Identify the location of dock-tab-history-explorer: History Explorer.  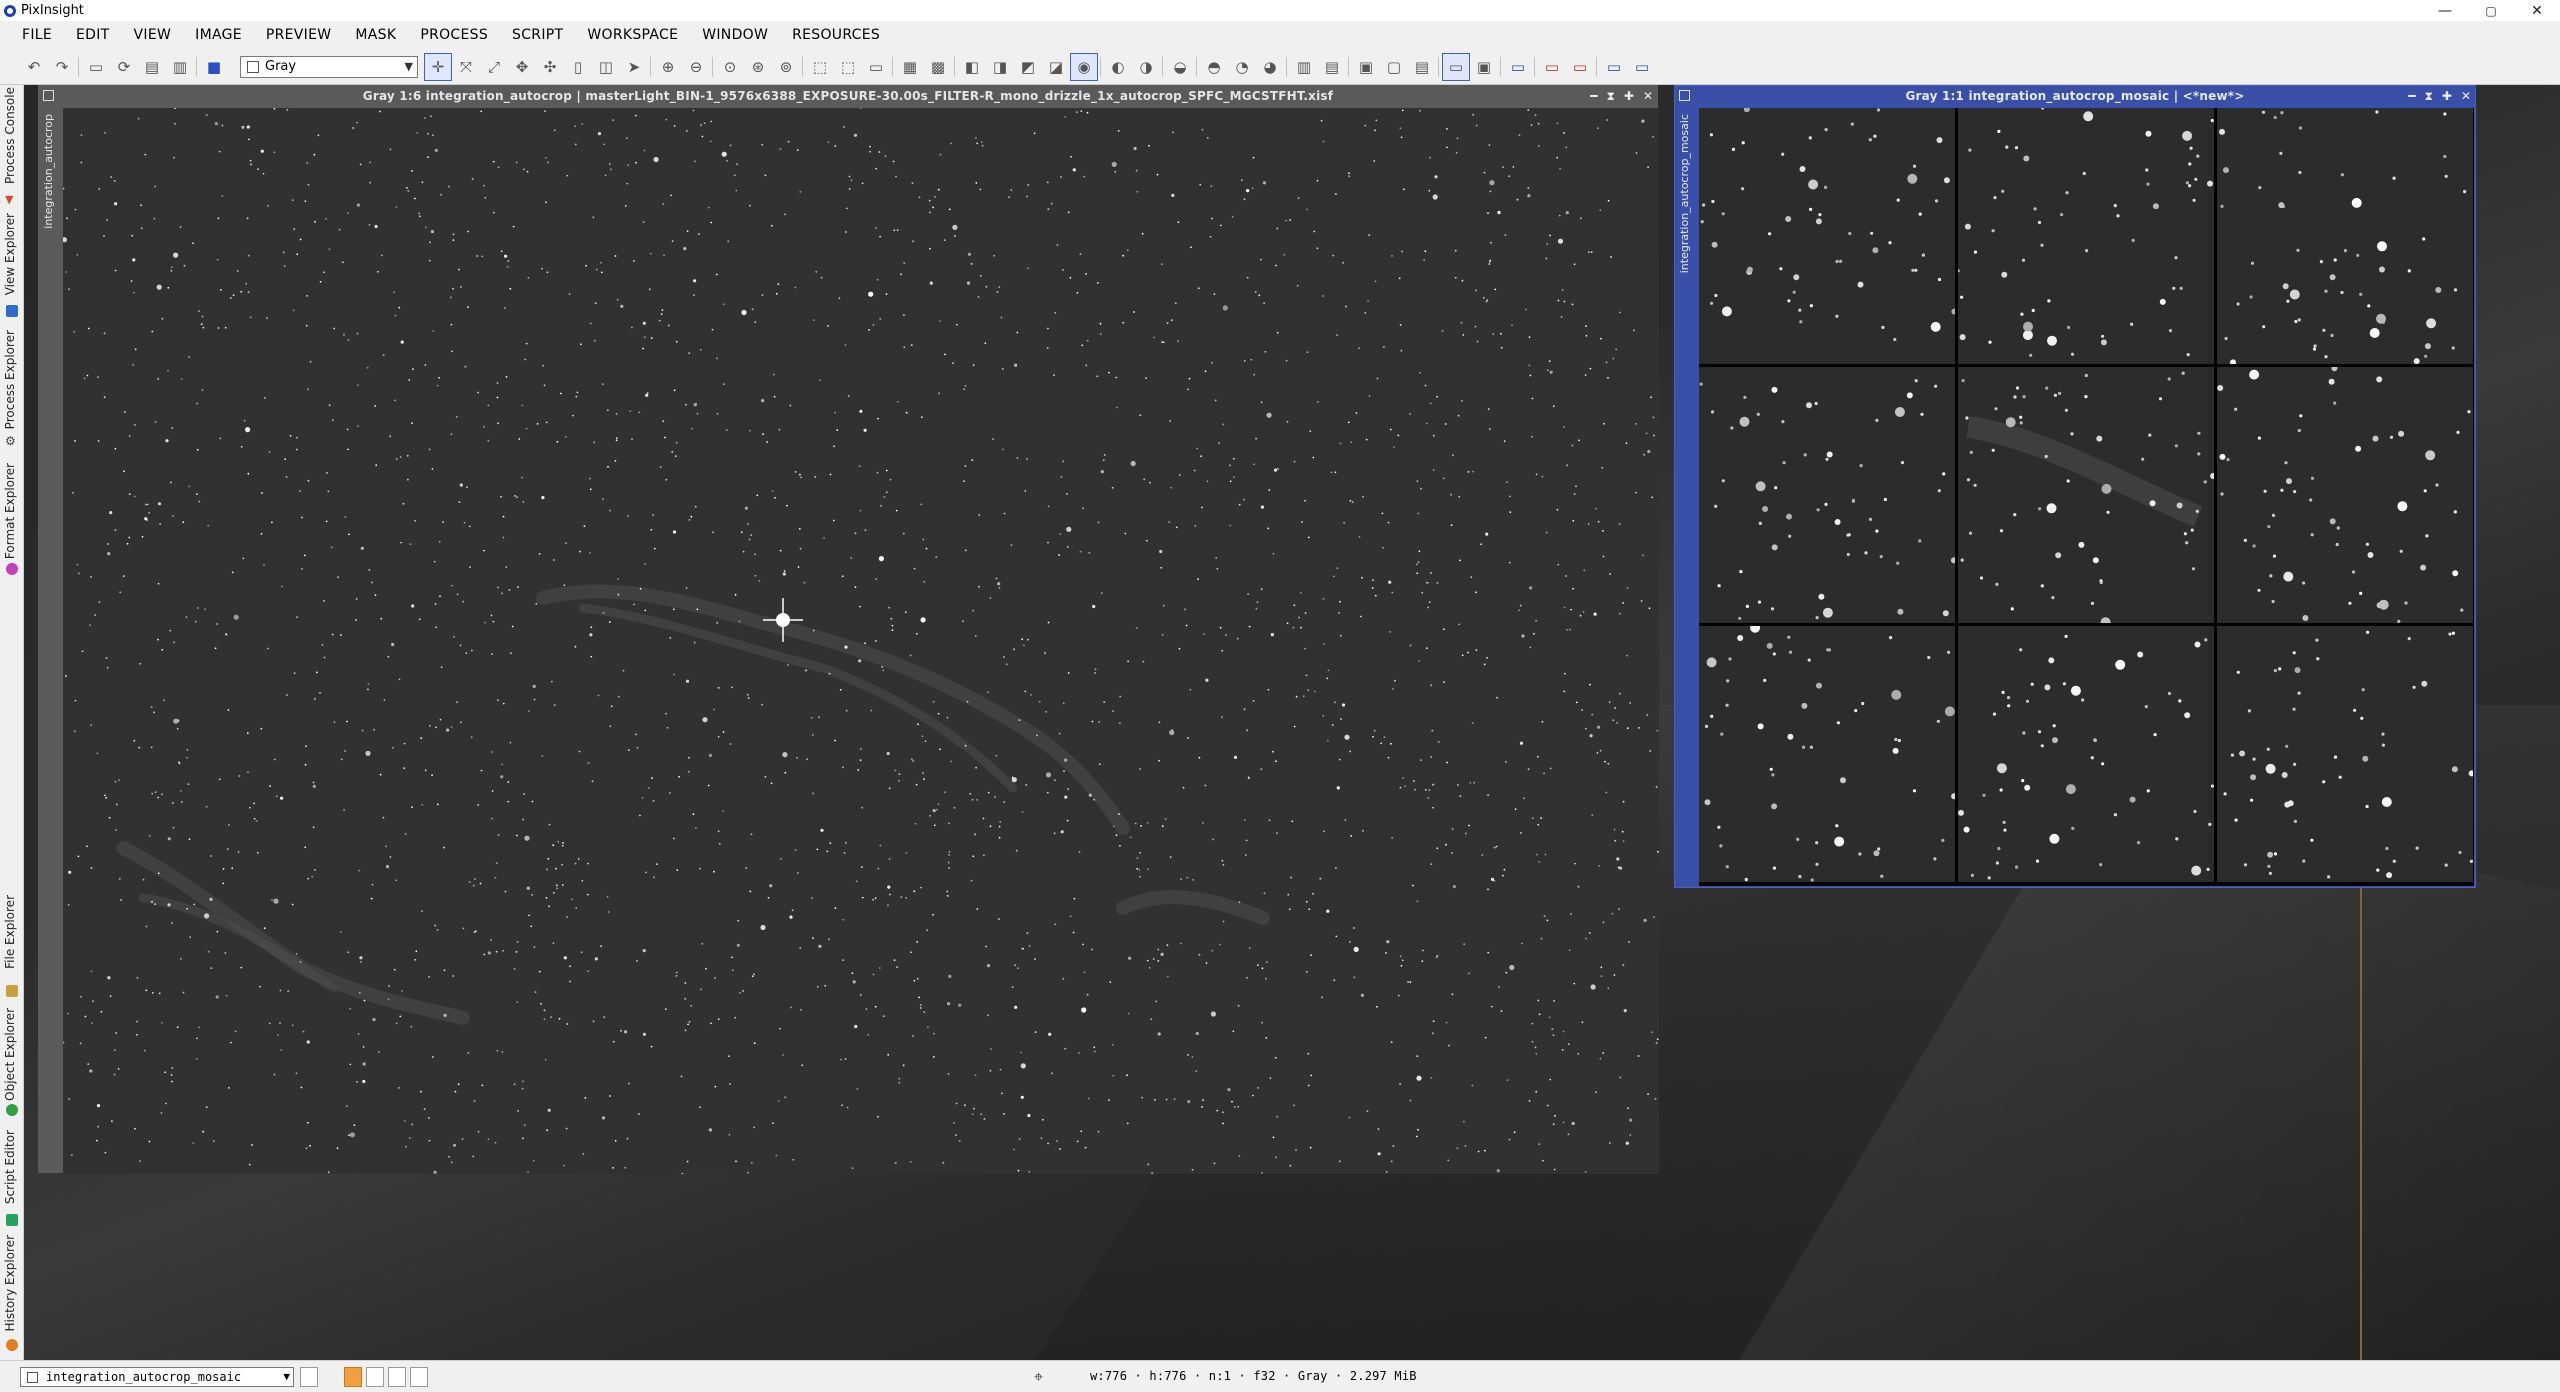
(12, 1295).